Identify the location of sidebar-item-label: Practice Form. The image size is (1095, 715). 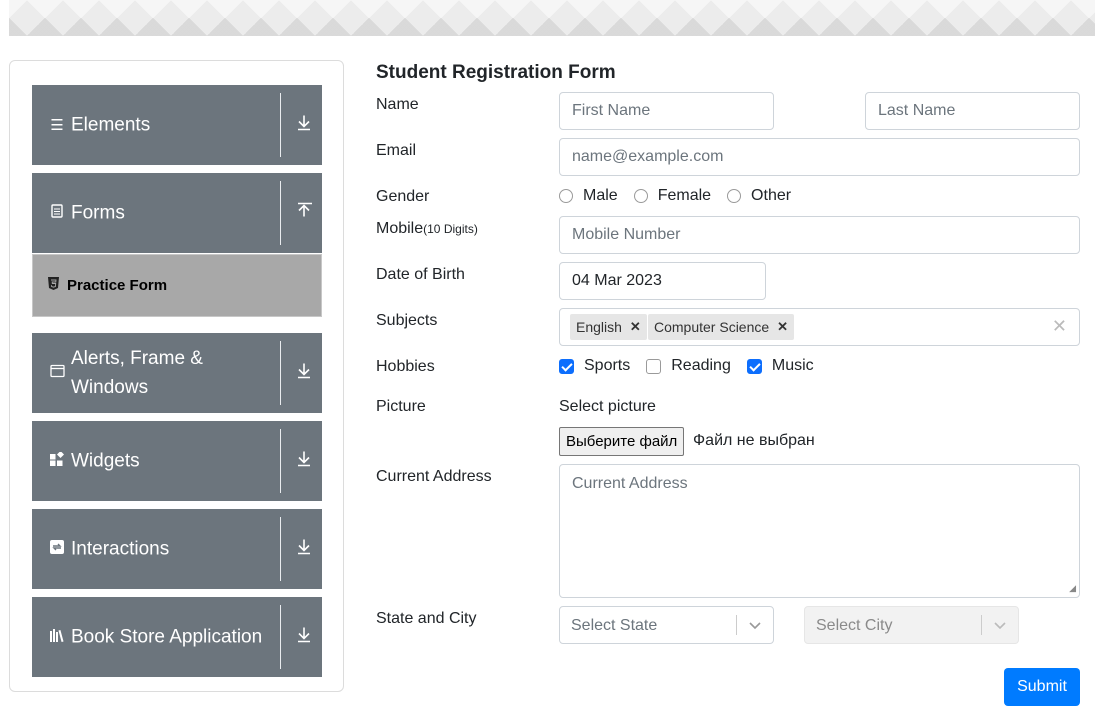
(117, 285).